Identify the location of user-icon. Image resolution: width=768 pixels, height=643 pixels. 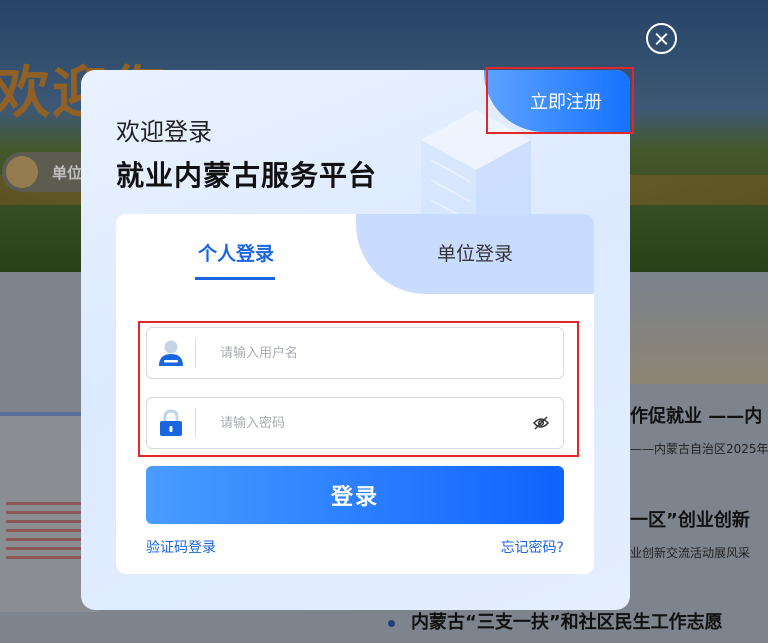
(171, 353).